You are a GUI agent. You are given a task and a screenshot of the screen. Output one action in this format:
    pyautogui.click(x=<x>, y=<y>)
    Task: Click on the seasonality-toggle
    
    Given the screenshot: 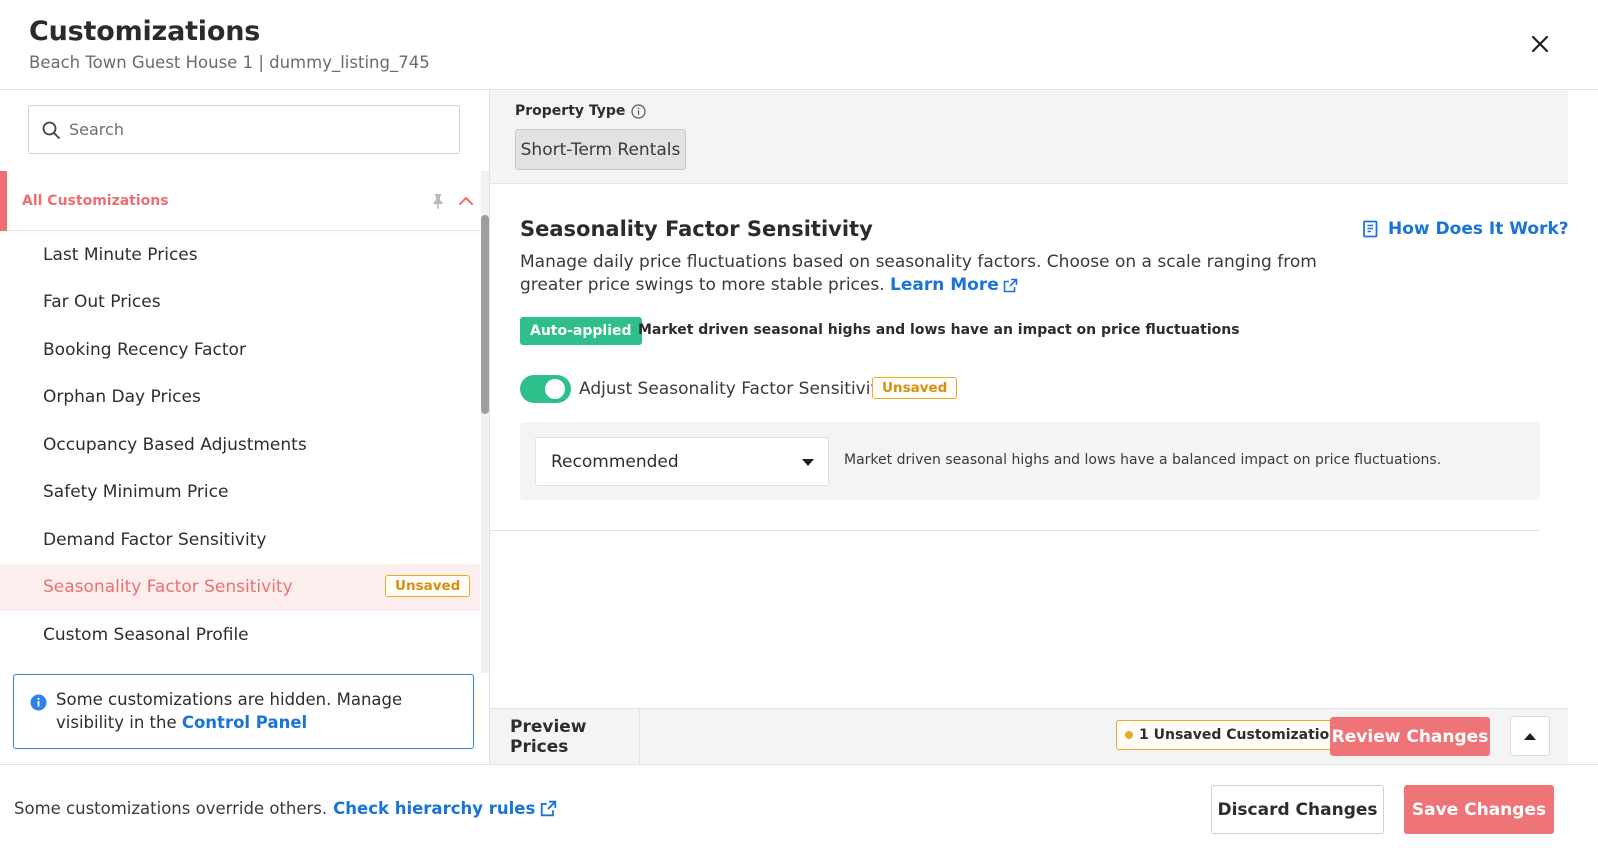 What is the action you would take?
    pyautogui.click(x=545, y=389)
    